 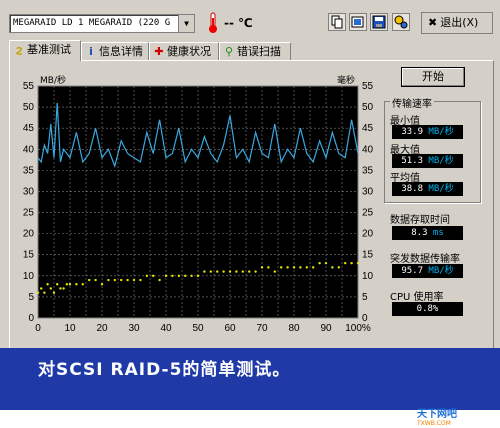 I want to click on max-value: 51.3, so click(x=412, y=161).